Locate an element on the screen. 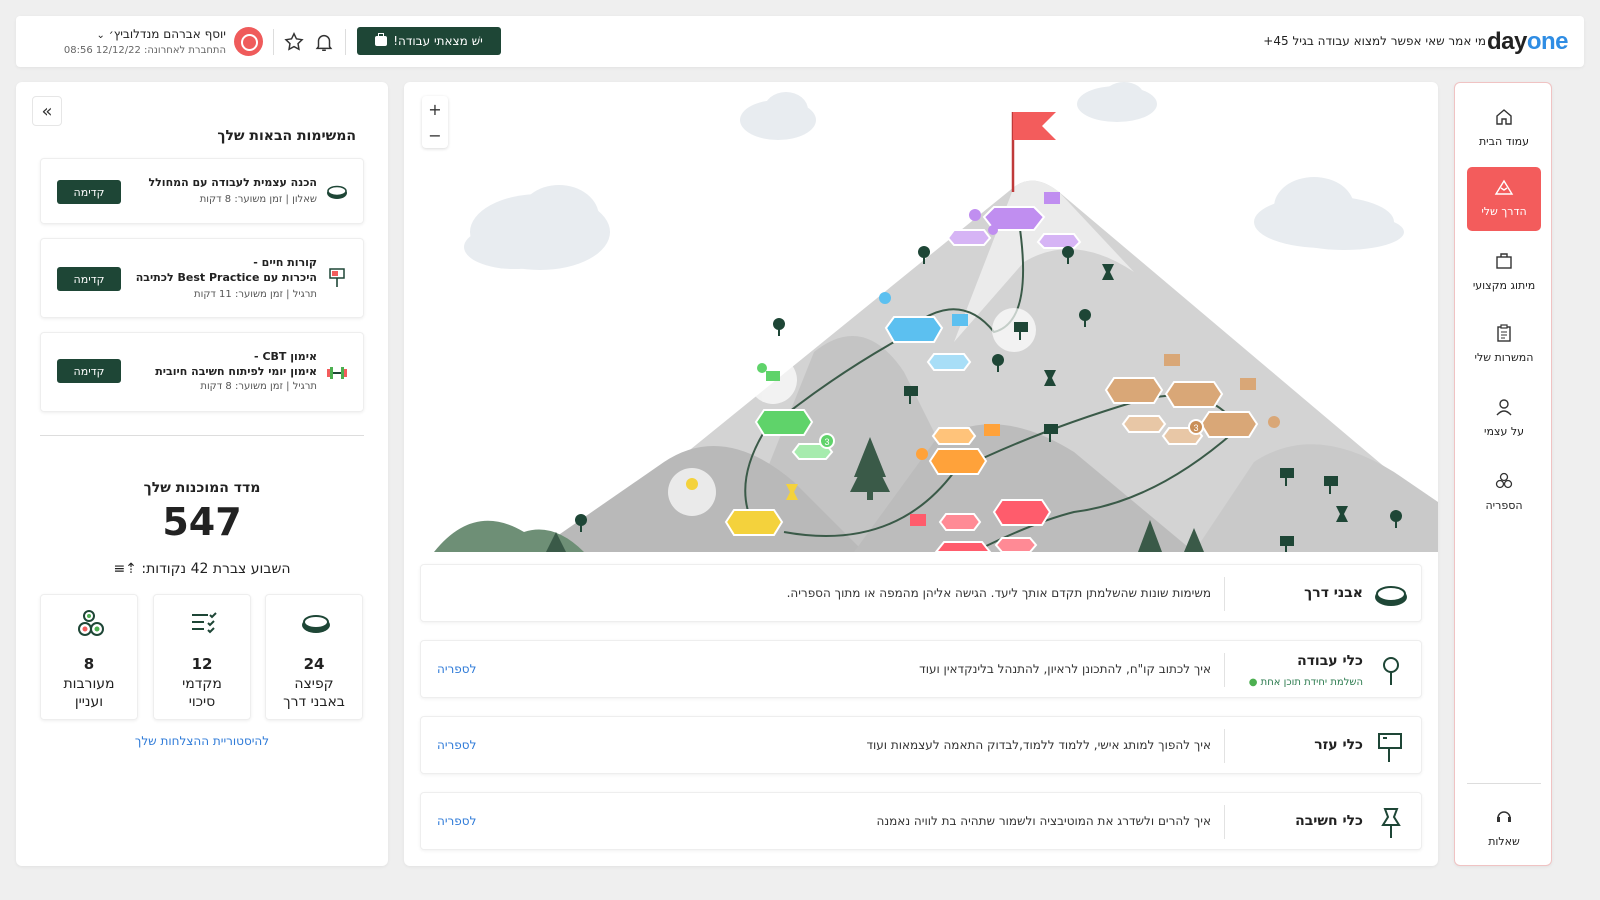 This screenshot has width=1600, height=900. zoom-controls: + − is located at coordinates (435, 122).